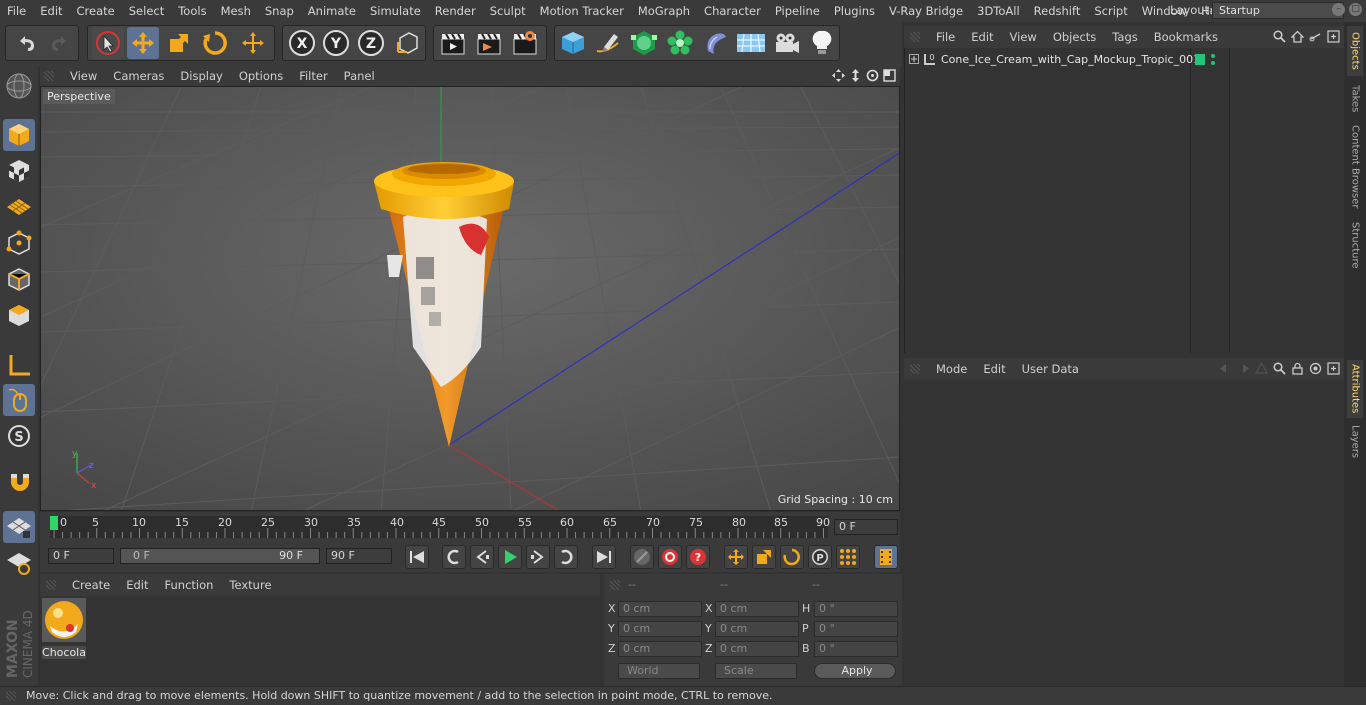 The height and width of the screenshot is (705, 1366). I want to click on object-menu-edit: Edit, so click(982, 37).